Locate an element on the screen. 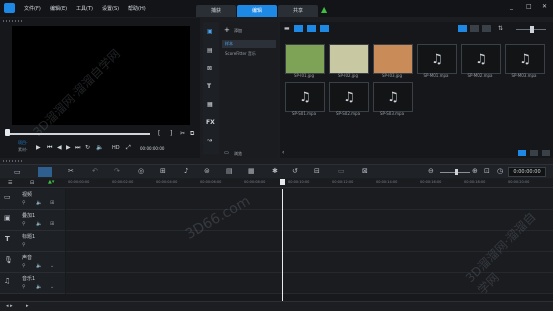 Image resolution: width=553 pixels, height=311 pixels. menu-edit: 编辑(E) is located at coordinates (58, 8).